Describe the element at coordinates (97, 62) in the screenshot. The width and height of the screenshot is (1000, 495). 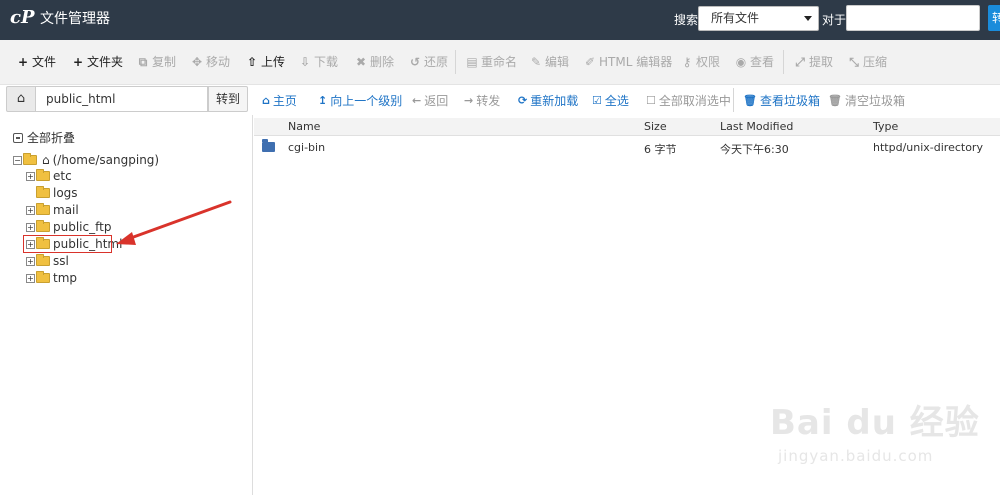
I see `new-folder-button: + 文件夹` at that location.